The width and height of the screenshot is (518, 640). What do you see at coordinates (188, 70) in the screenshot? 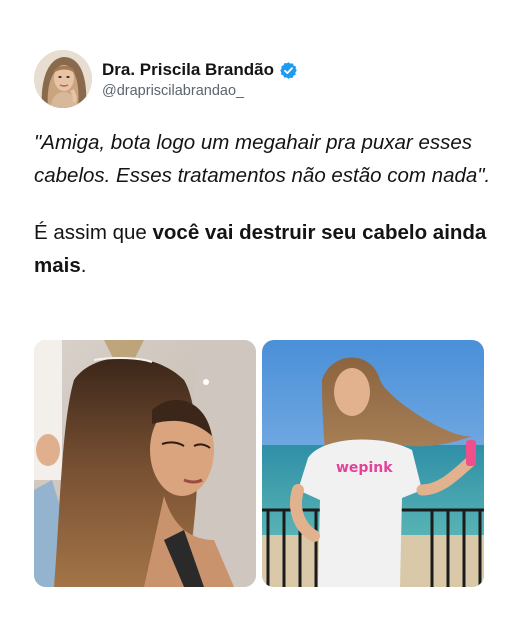
I see `display-name: Dra. Priscila Brandão` at bounding box center [188, 70].